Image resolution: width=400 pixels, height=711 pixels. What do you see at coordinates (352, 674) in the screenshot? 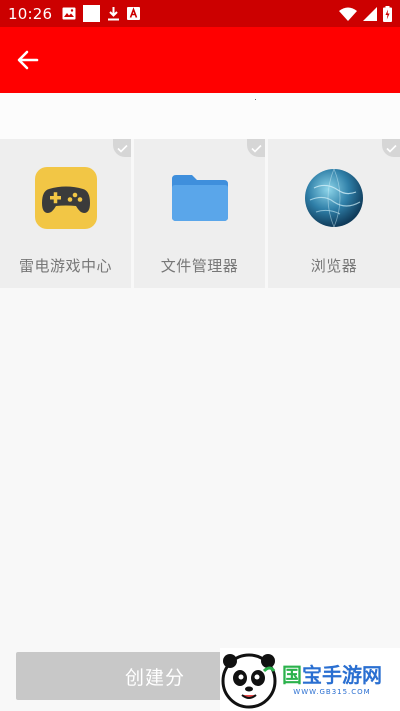
I see `watermark-title-part: 手游网` at bounding box center [352, 674].